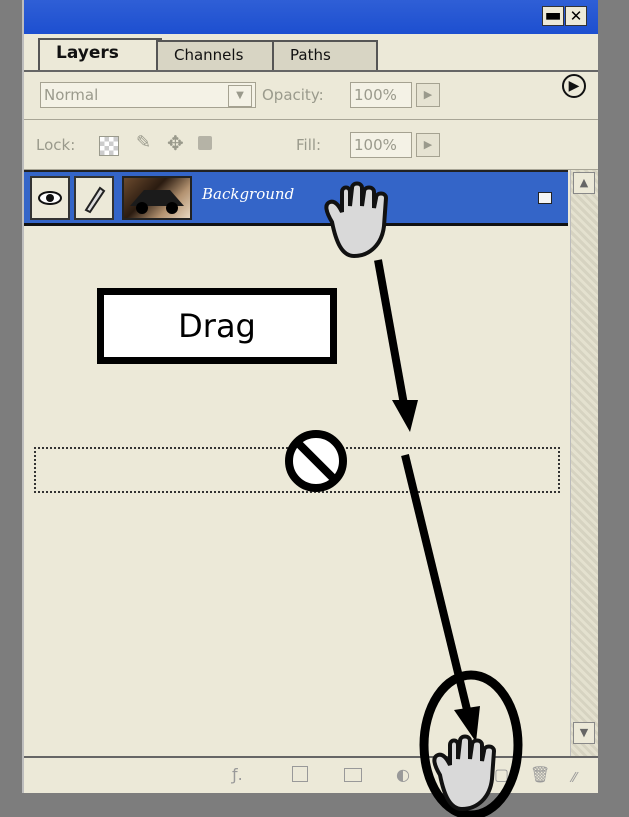  I want to click on blend-row: Normal ▼ Opacity: 100% ▶, so click(311, 96).